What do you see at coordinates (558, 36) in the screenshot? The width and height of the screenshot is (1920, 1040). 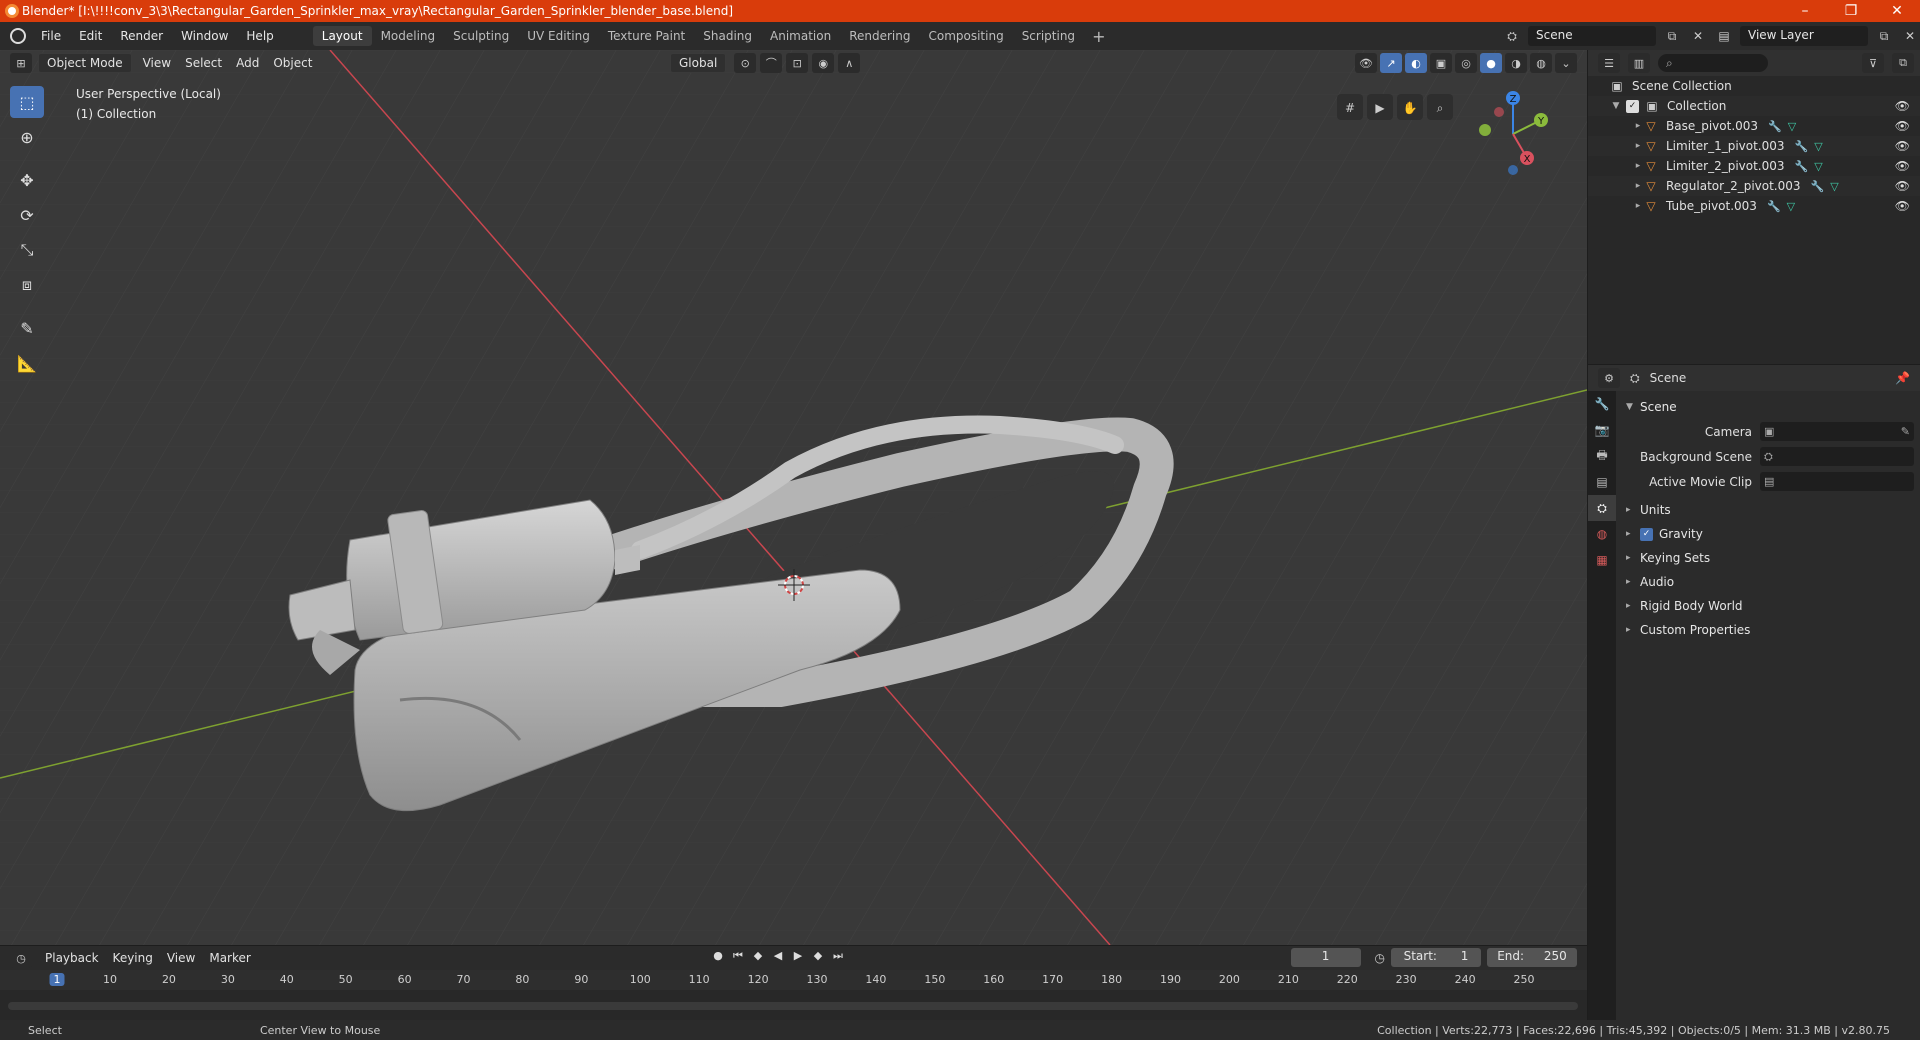 I see `tab-uv-editing: UV Editing` at bounding box center [558, 36].